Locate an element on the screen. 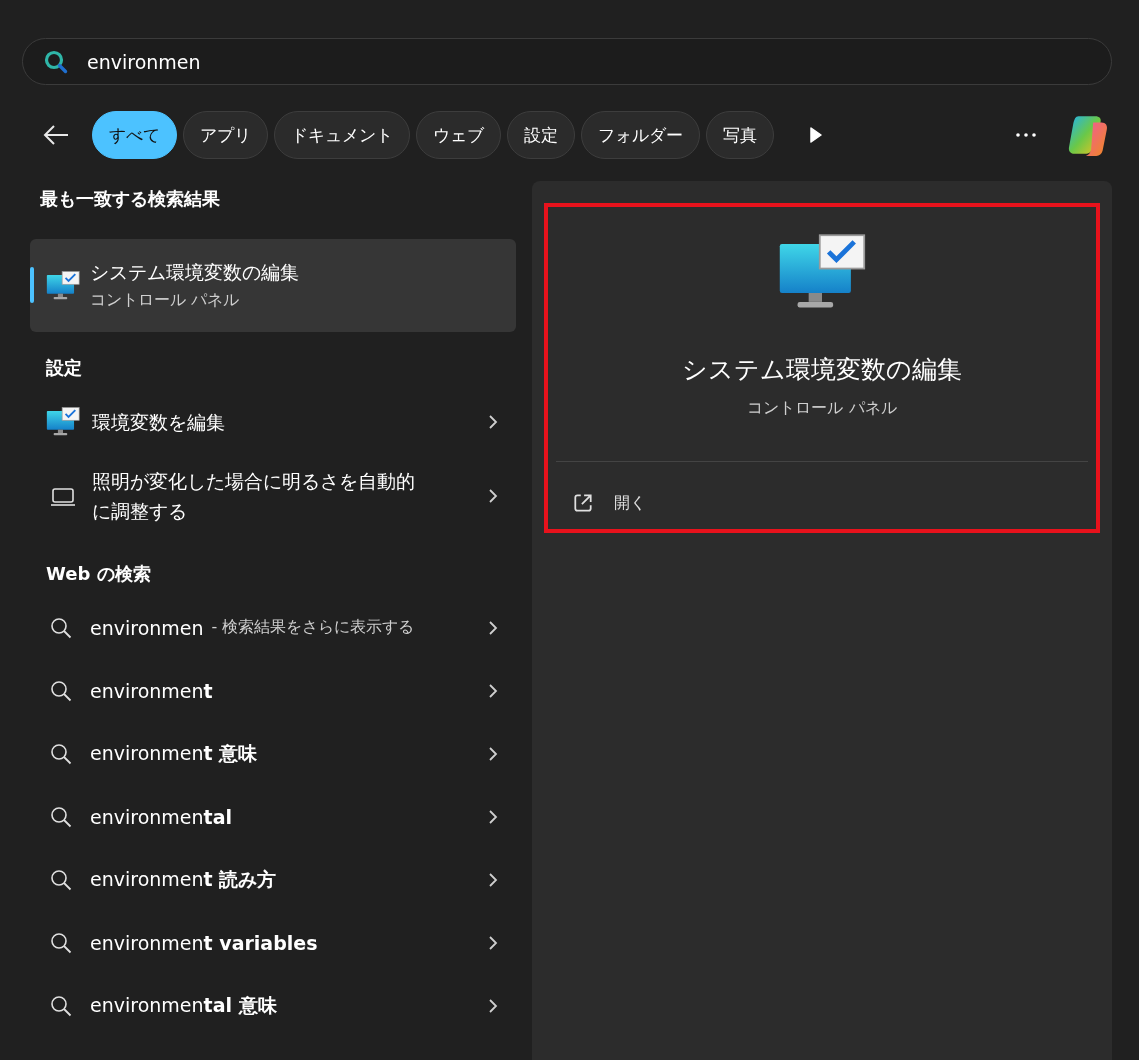 The height and width of the screenshot is (1060, 1139). best-match-result: システム環境変数の編集 コントロール パネル is located at coordinates (273, 285).